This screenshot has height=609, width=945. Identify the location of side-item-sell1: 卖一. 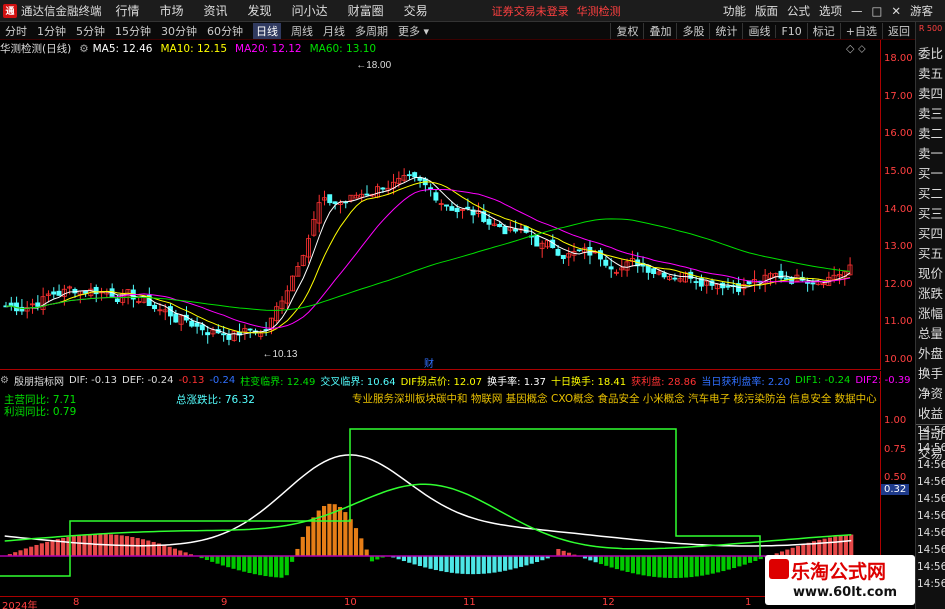
(930, 154).